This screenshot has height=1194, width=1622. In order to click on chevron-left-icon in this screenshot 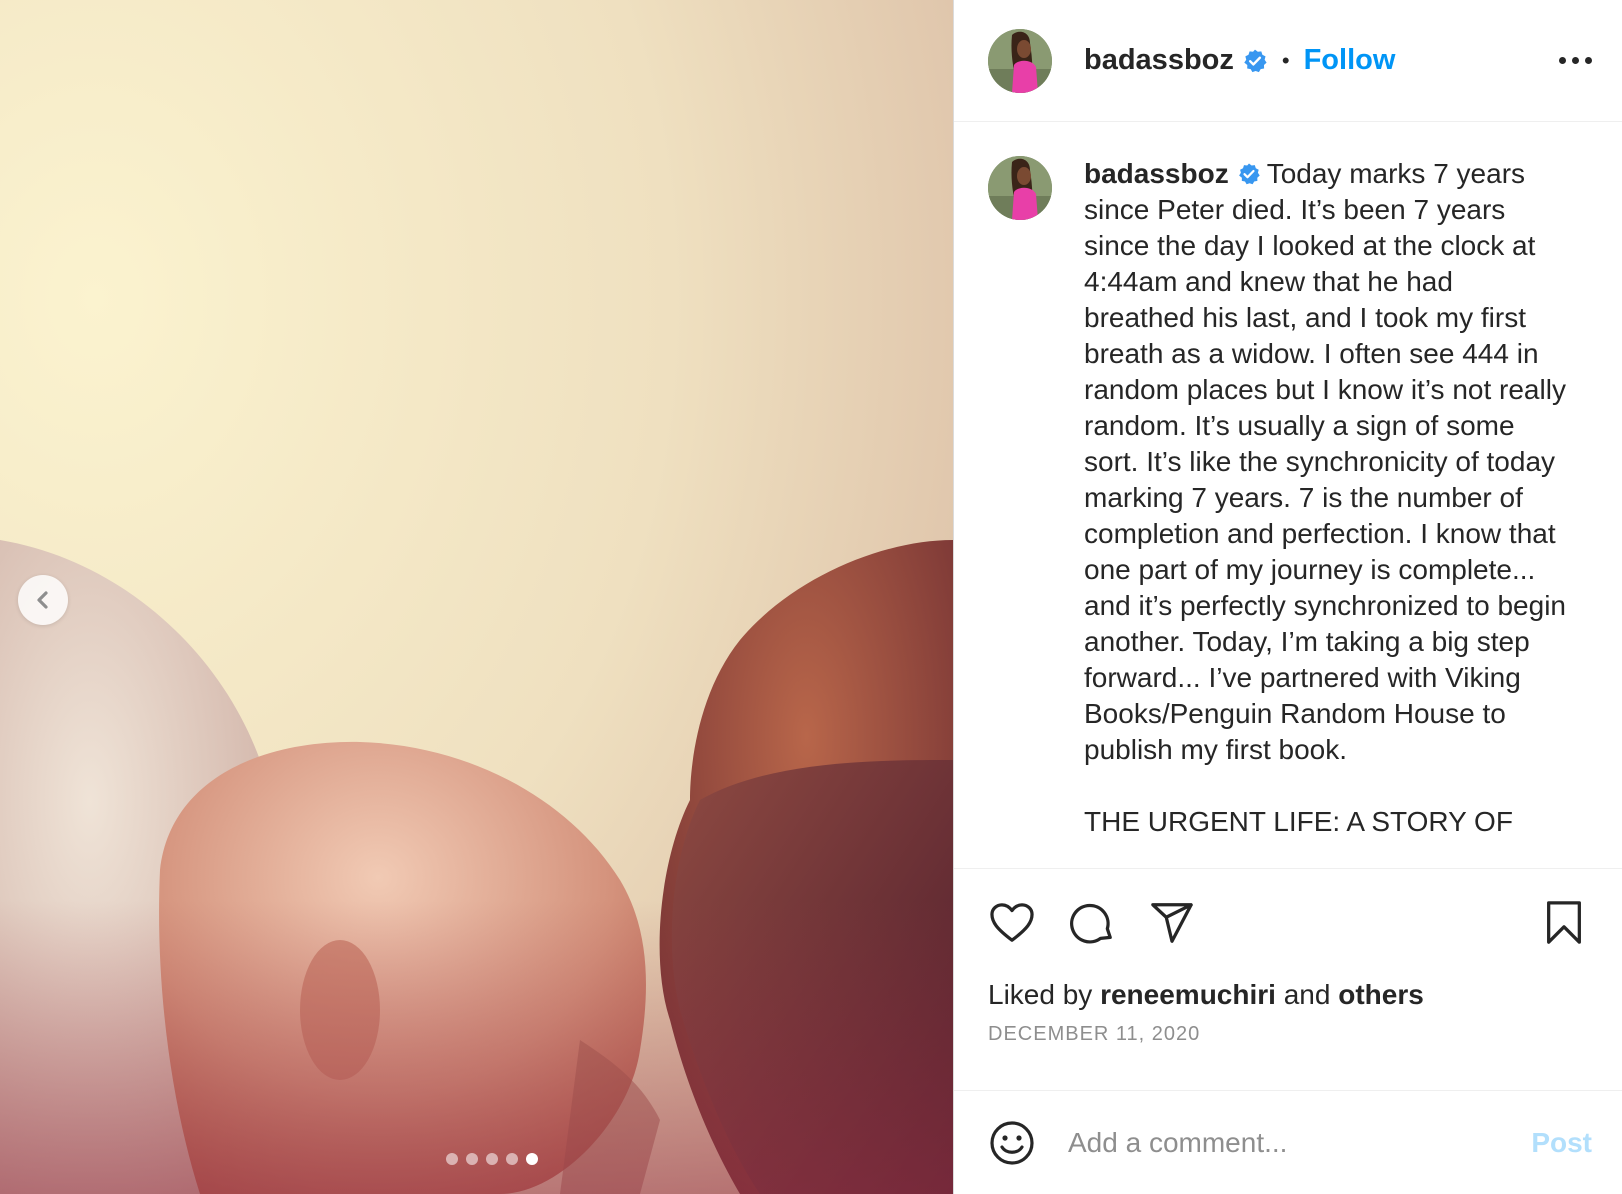, I will do `click(42, 600)`.